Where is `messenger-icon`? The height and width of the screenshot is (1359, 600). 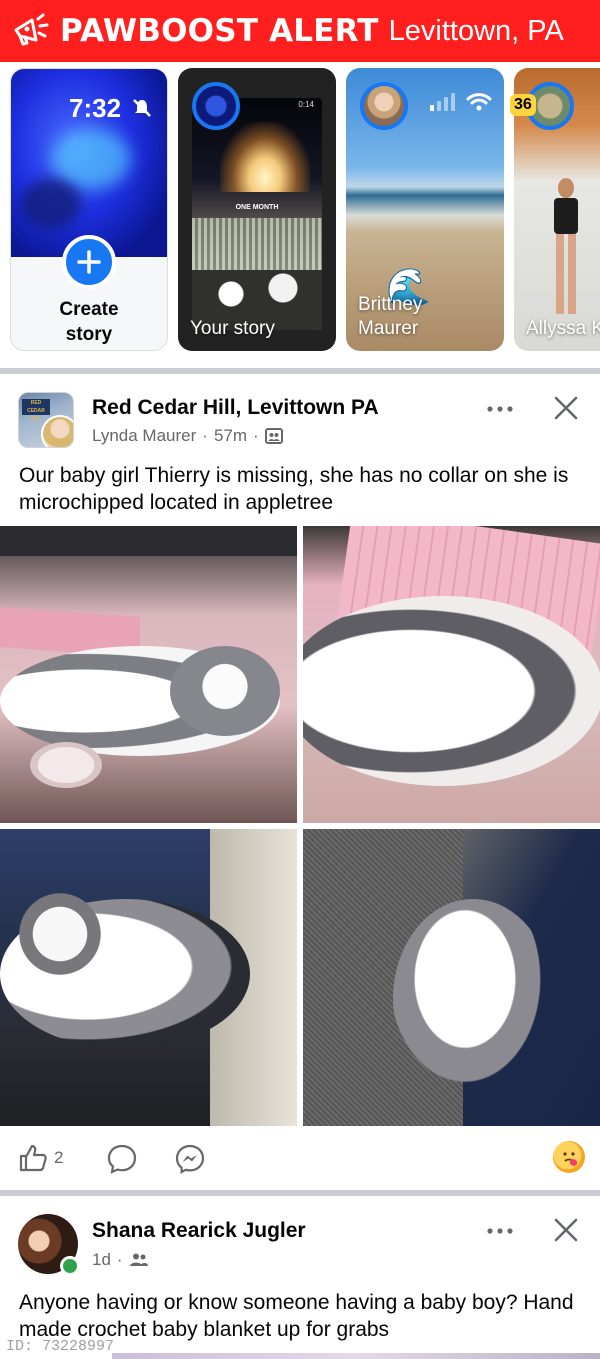
messenger-icon is located at coordinates (190, 1159).